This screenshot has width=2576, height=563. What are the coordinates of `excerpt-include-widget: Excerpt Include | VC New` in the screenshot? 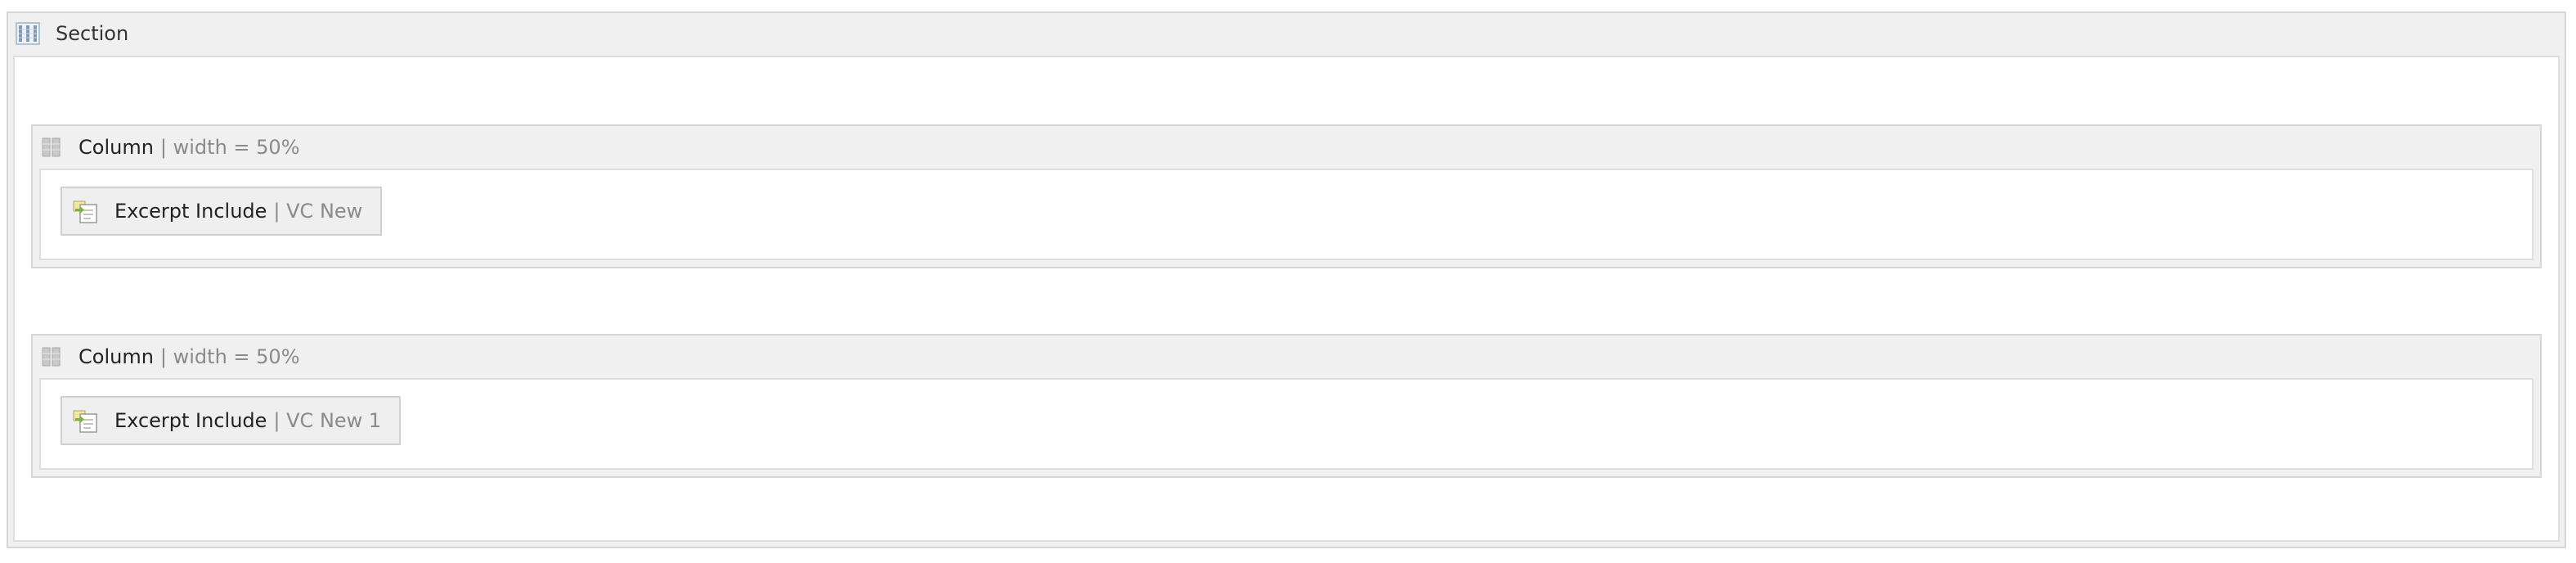 It's located at (222, 212).